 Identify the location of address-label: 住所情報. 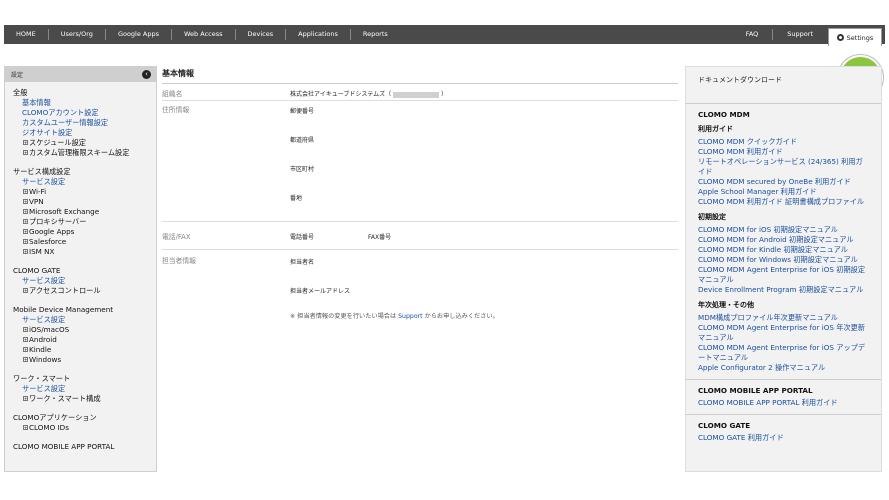
(176, 110).